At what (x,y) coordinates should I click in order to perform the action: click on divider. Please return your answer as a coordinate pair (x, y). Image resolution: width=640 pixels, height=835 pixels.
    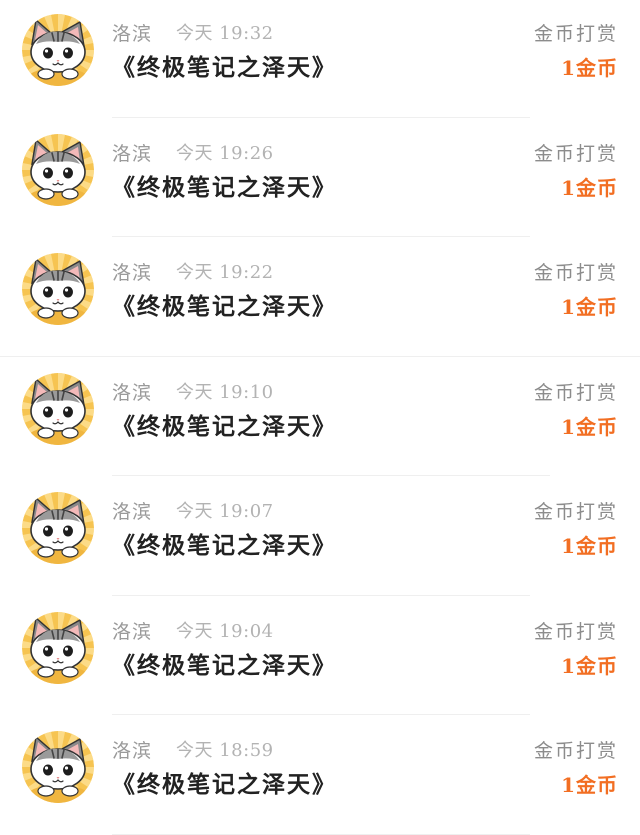
    Looking at the image, I should click on (321, 834).